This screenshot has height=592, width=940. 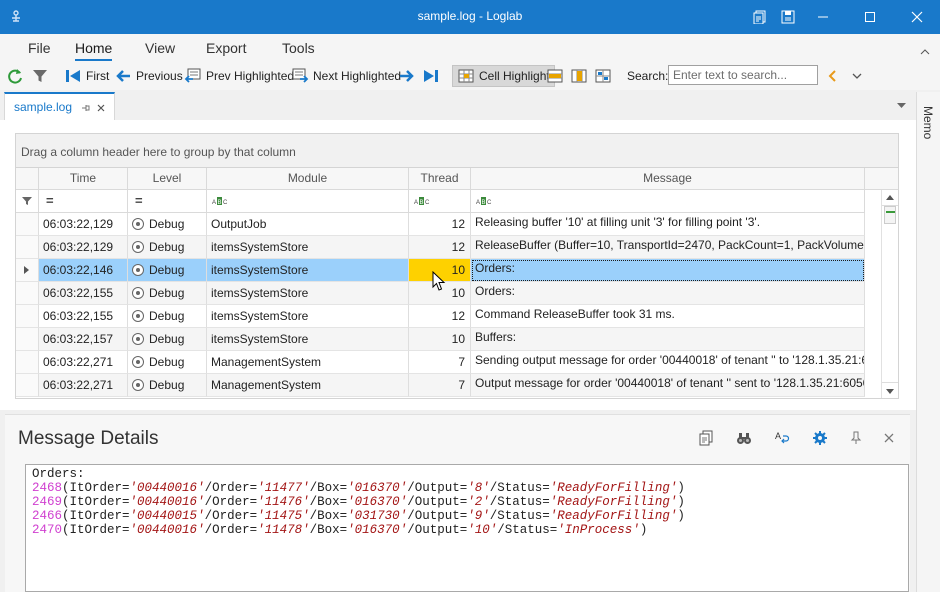 What do you see at coordinates (440, 179) in the screenshot?
I see `column-header-thread: Thread` at bounding box center [440, 179].